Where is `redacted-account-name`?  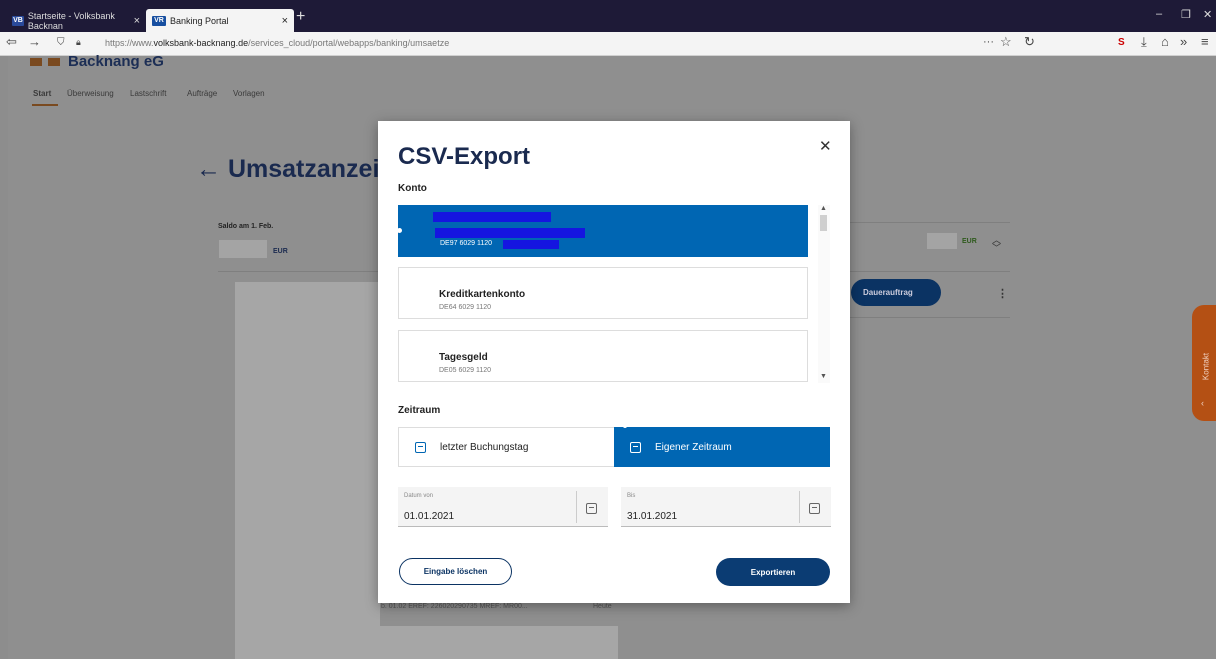 redacted-account-name is located at coordinates (492, 217).